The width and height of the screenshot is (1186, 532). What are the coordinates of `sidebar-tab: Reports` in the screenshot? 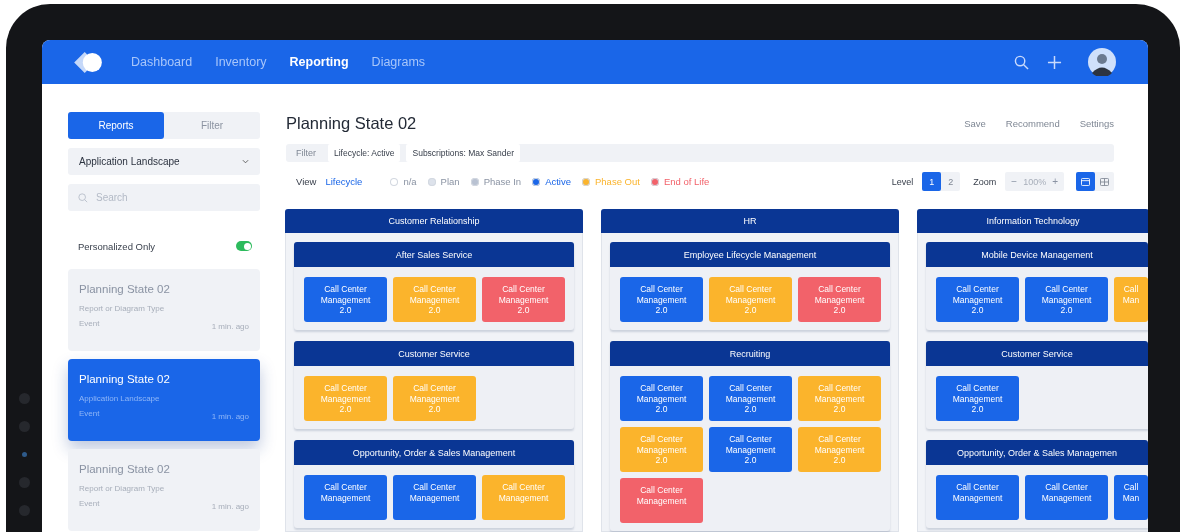 It's located at (116, 125).